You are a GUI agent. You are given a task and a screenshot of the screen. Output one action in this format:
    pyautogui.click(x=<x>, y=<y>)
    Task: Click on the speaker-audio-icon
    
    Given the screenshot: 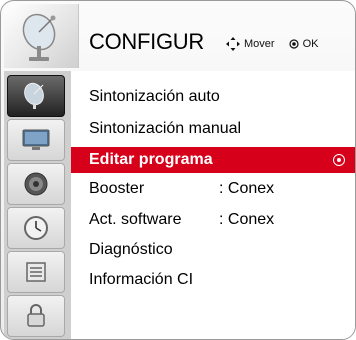 What is the action you would take?
    pyautogui.click(x=36, y=184)
    